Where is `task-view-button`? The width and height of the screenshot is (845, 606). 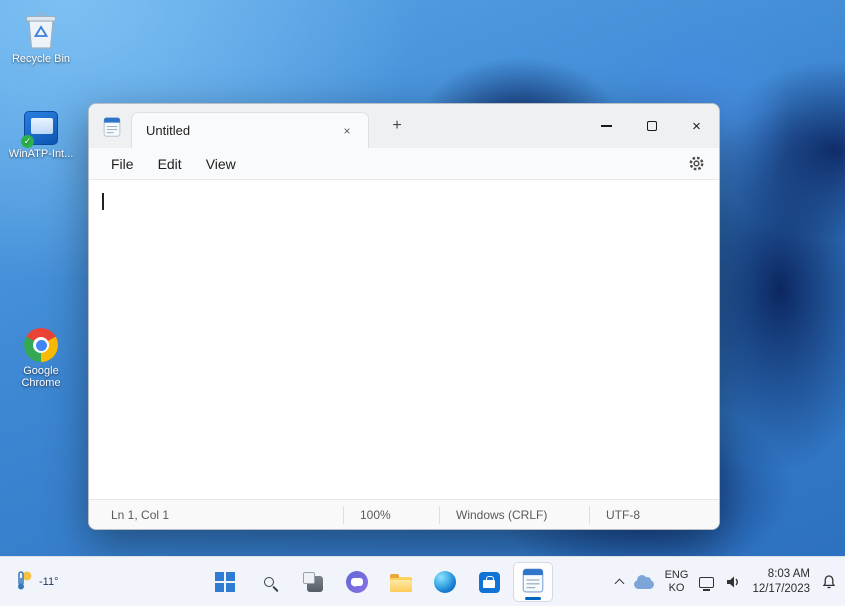
task-view-button is located at coordinates (313, 582).